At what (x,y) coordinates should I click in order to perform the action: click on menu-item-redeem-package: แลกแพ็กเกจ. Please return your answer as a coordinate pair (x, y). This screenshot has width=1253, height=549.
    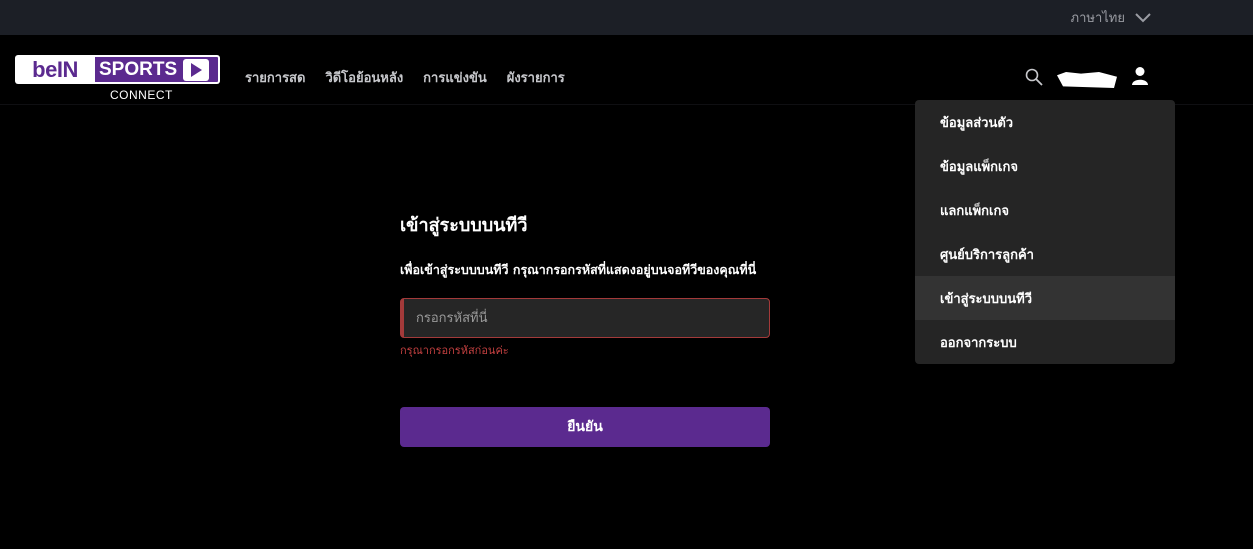
    Looking at the image, I should click on (1045, 210).